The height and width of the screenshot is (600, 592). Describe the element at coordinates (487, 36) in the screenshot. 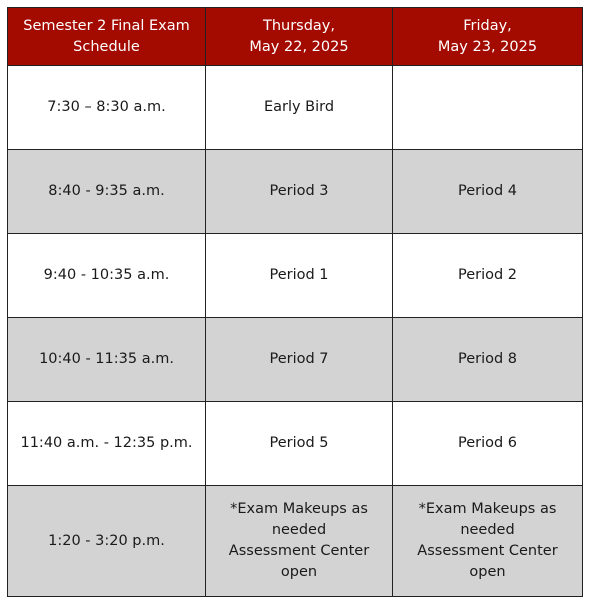

I see `header-friday: Friday, May 23, 2025` at that location.